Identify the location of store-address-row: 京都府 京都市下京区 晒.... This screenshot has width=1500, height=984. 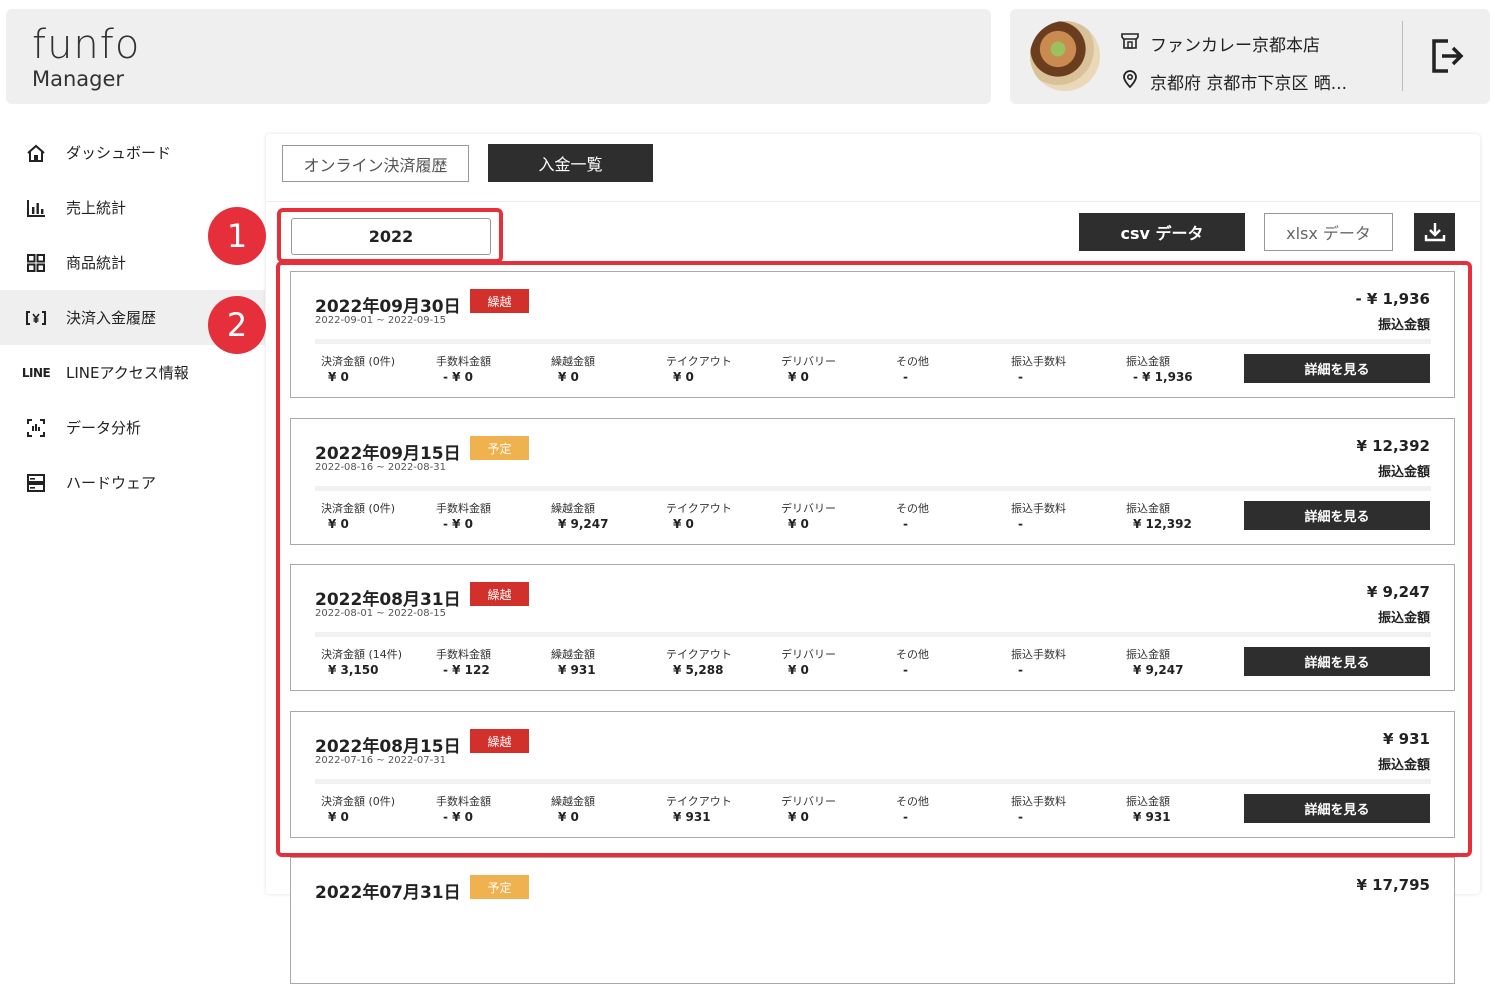
(1233, 81).